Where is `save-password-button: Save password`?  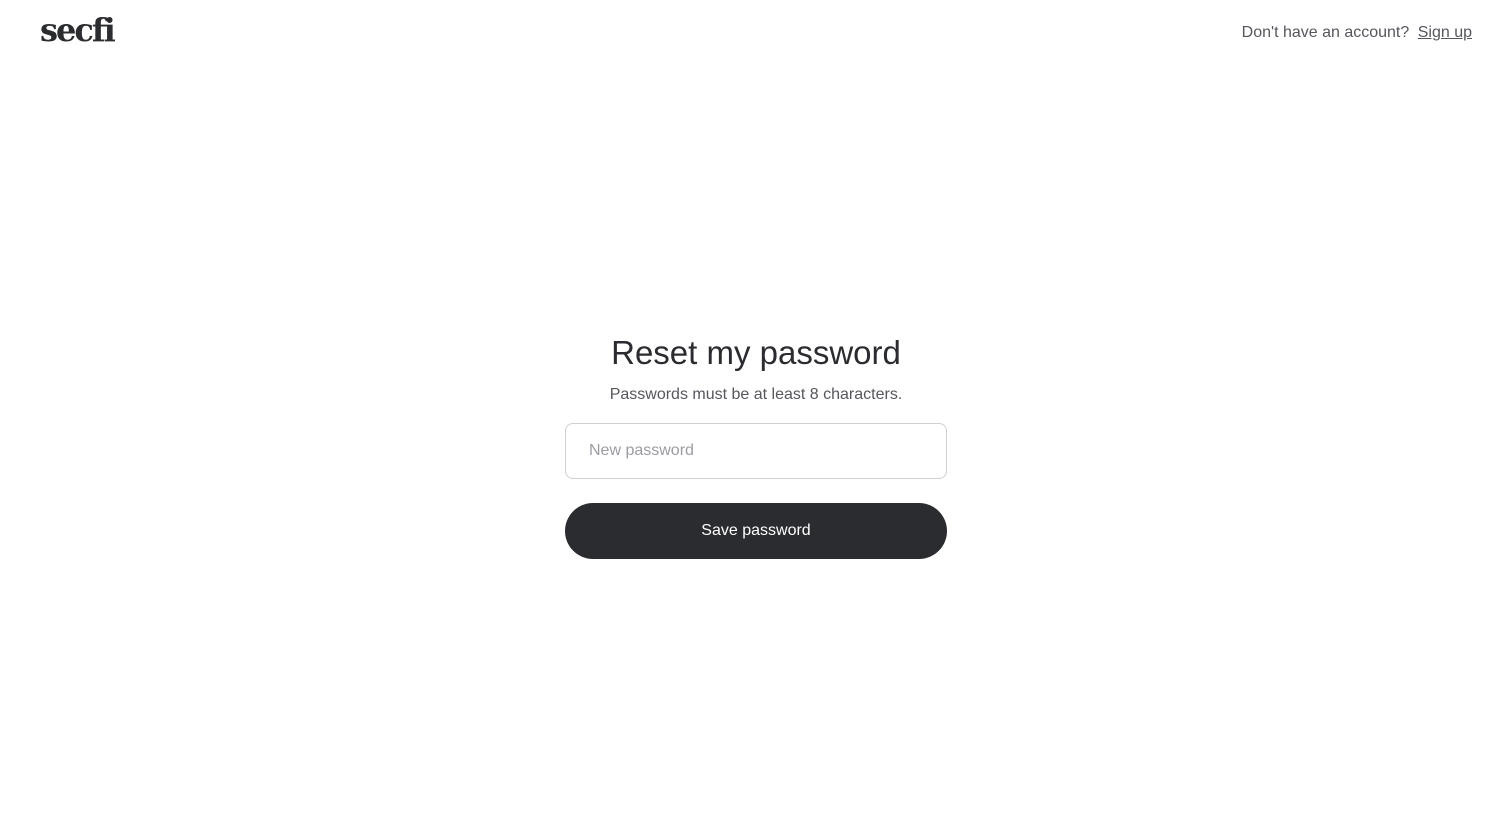 save-password-button: Save password is located at coordinates (756, 531).